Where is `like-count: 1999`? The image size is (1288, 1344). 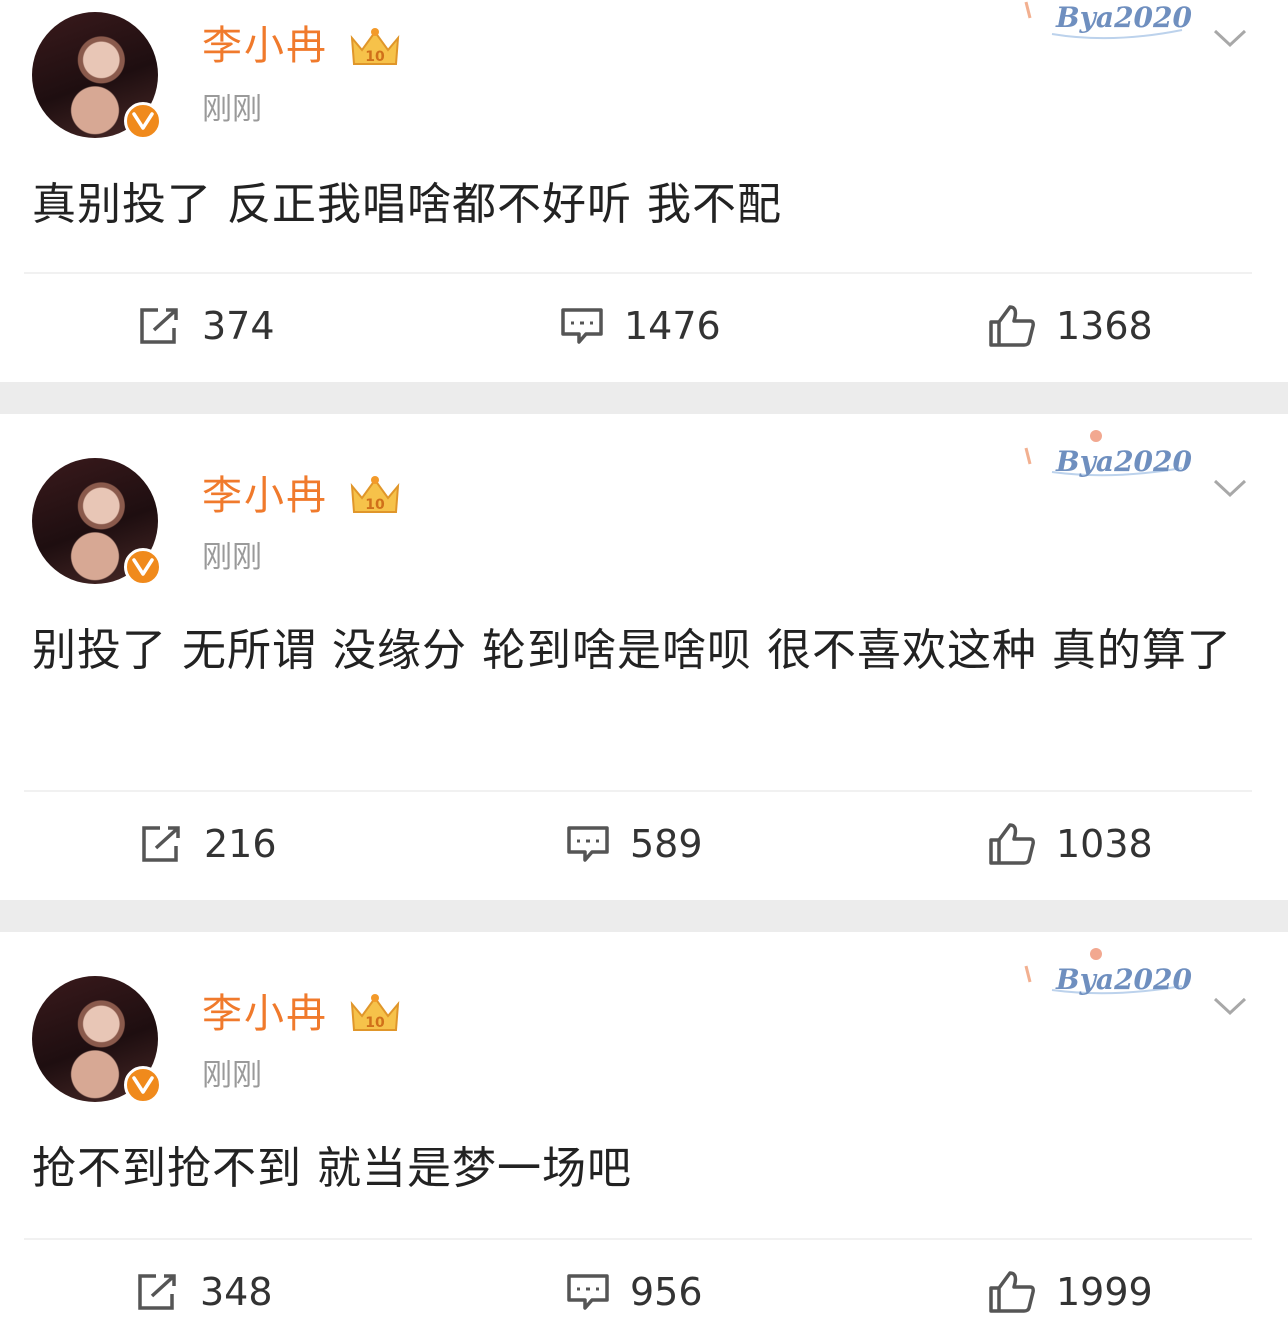 like-count: 1999 is located at coordinates (1104, 1292).